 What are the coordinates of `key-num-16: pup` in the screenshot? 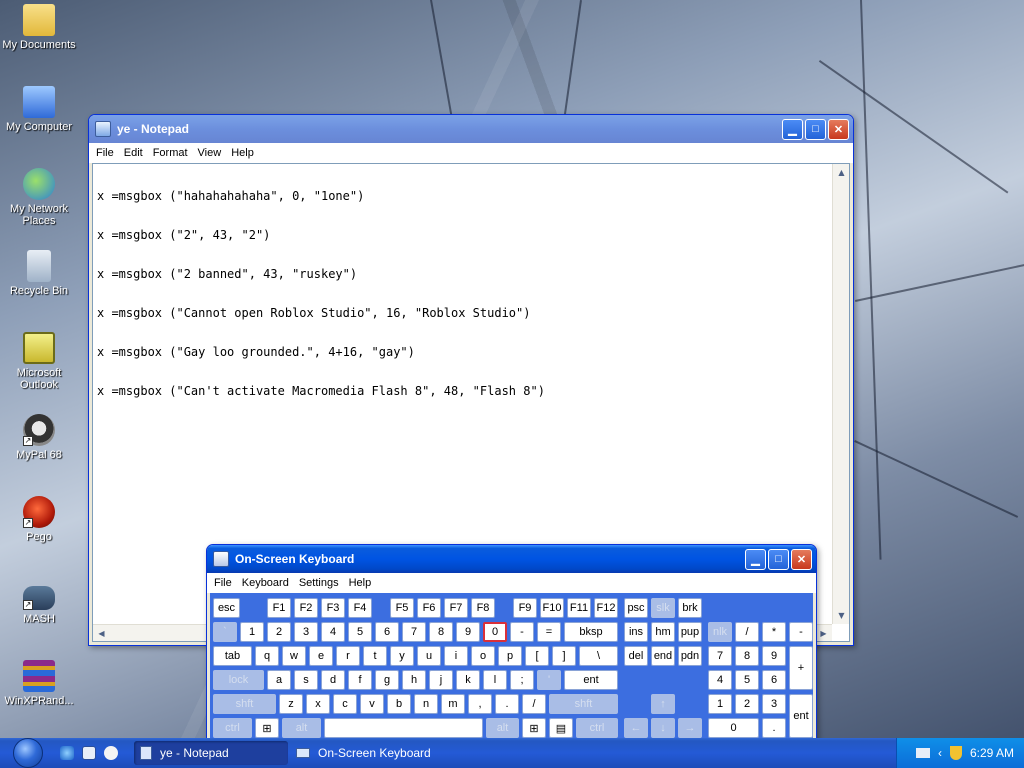 It's located at (690, 632).